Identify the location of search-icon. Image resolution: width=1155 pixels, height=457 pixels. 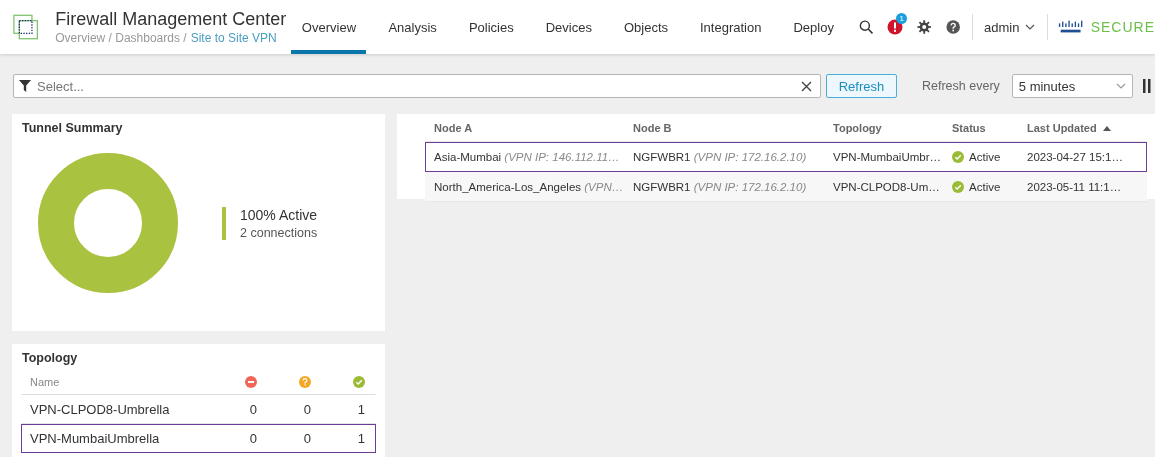
(866, 27).